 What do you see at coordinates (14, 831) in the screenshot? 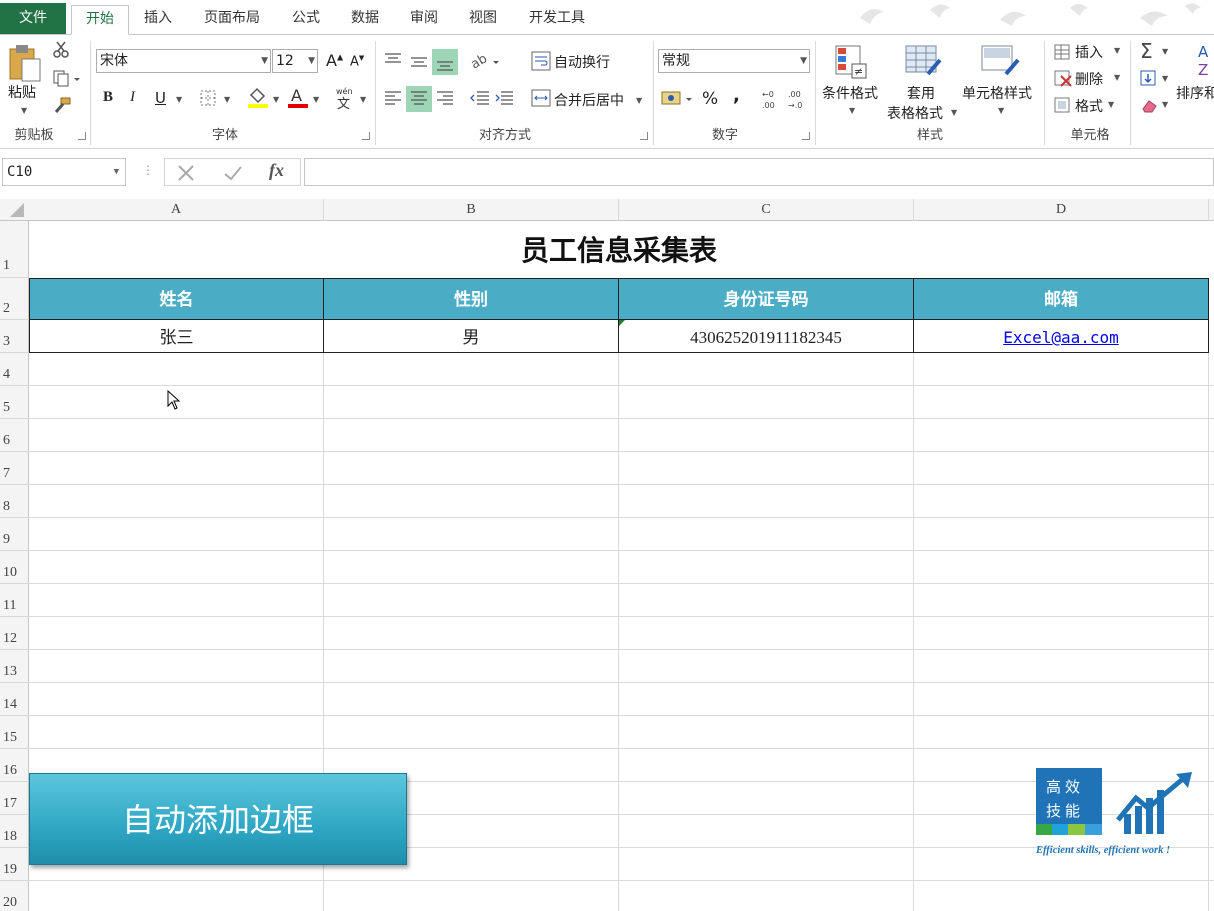
I see `row-header-18: 18` at bounding box center [14, 831].